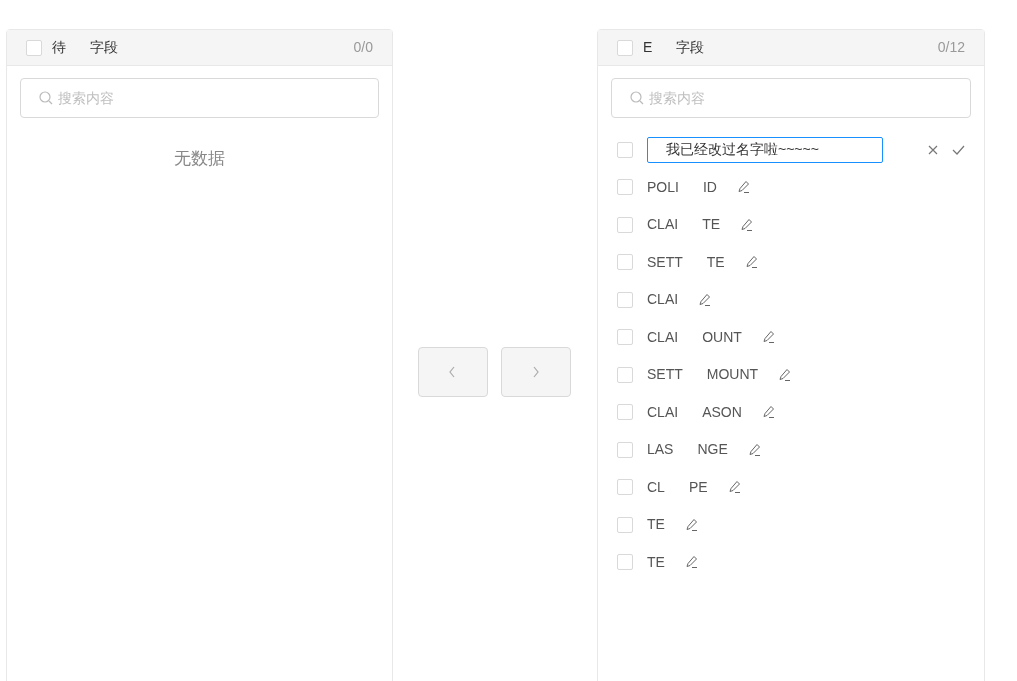 The height and width of the screenshot is (681, 1017). Describe the element at coordinates (951, 47) in the screenshot. I see `item-count: 0/12` at that location.